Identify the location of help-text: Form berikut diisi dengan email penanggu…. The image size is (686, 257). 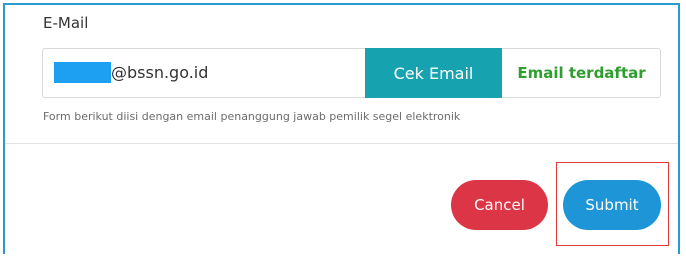
(252, 116).